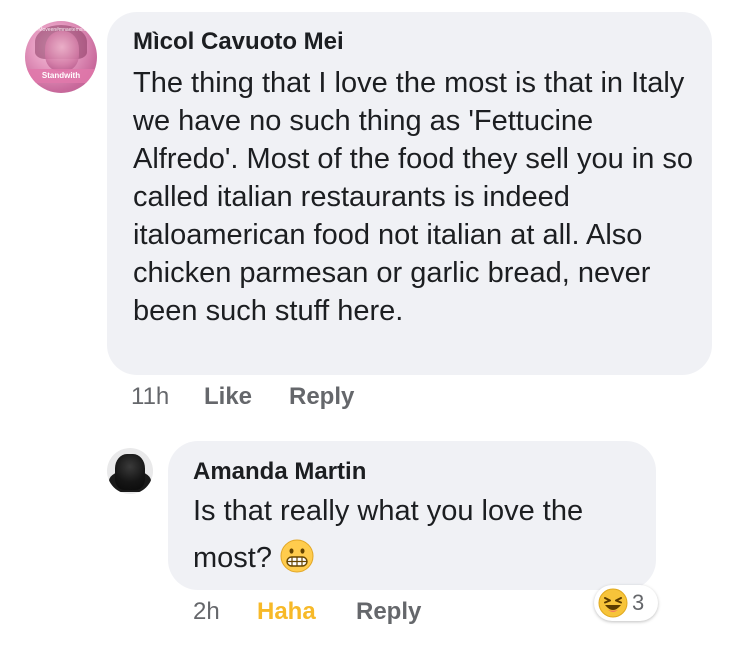 The image size is (750, 651). Describe the element at coordinates (297, 556) in the screenshot. I see `grimacing-face-icon` at that location.